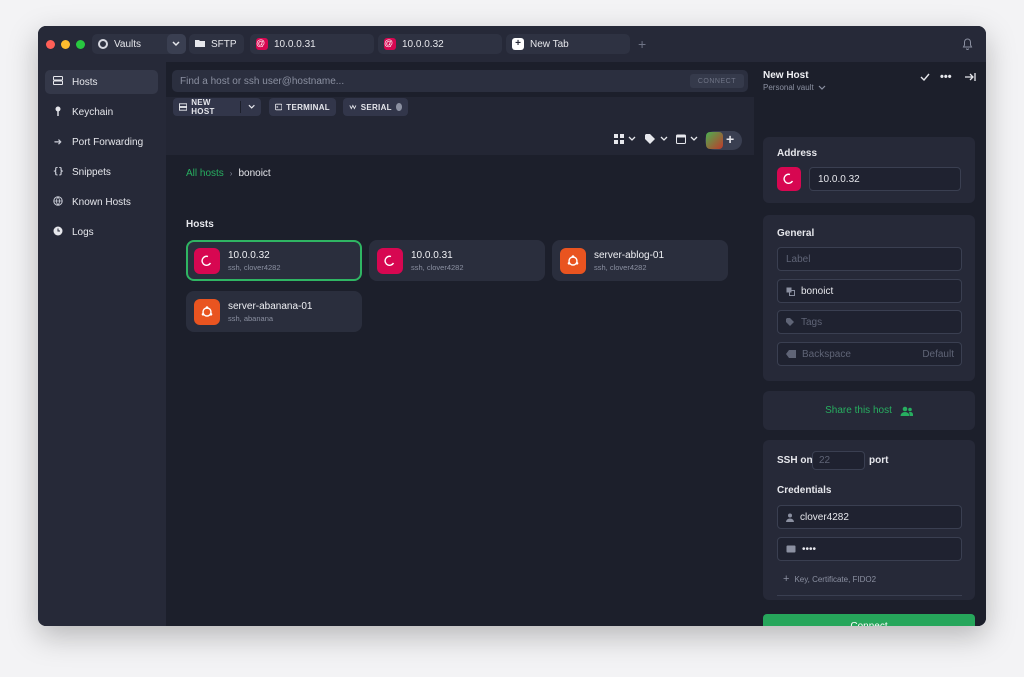  Describe the element at coordinates (398, 107) in the screenshot. I see `info-icon` at that location.